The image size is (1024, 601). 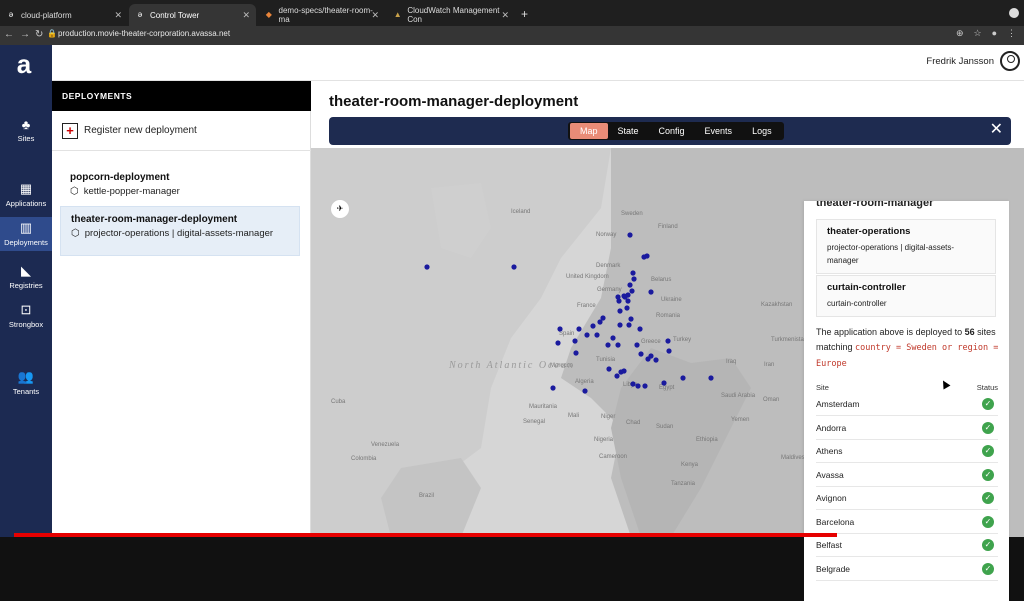 What do you see at coordinates (26, 234) in the screenshot?
I see `nav-deployments: ▥ Deployments` at bounding box center [26, 234].